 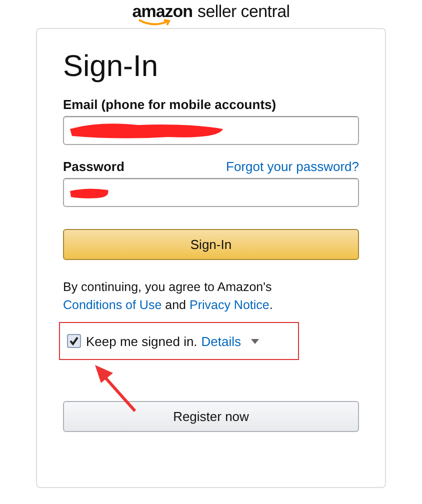 I want to click on logo-product-text: seller central, so click(x=244, y=12).